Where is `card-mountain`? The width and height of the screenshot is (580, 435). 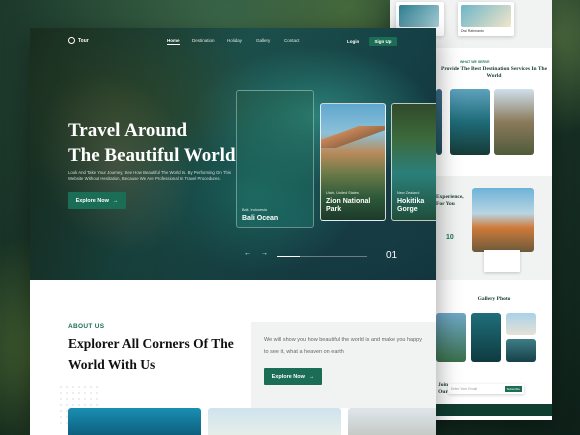 card-mountain is located at coordinates (353, 137).